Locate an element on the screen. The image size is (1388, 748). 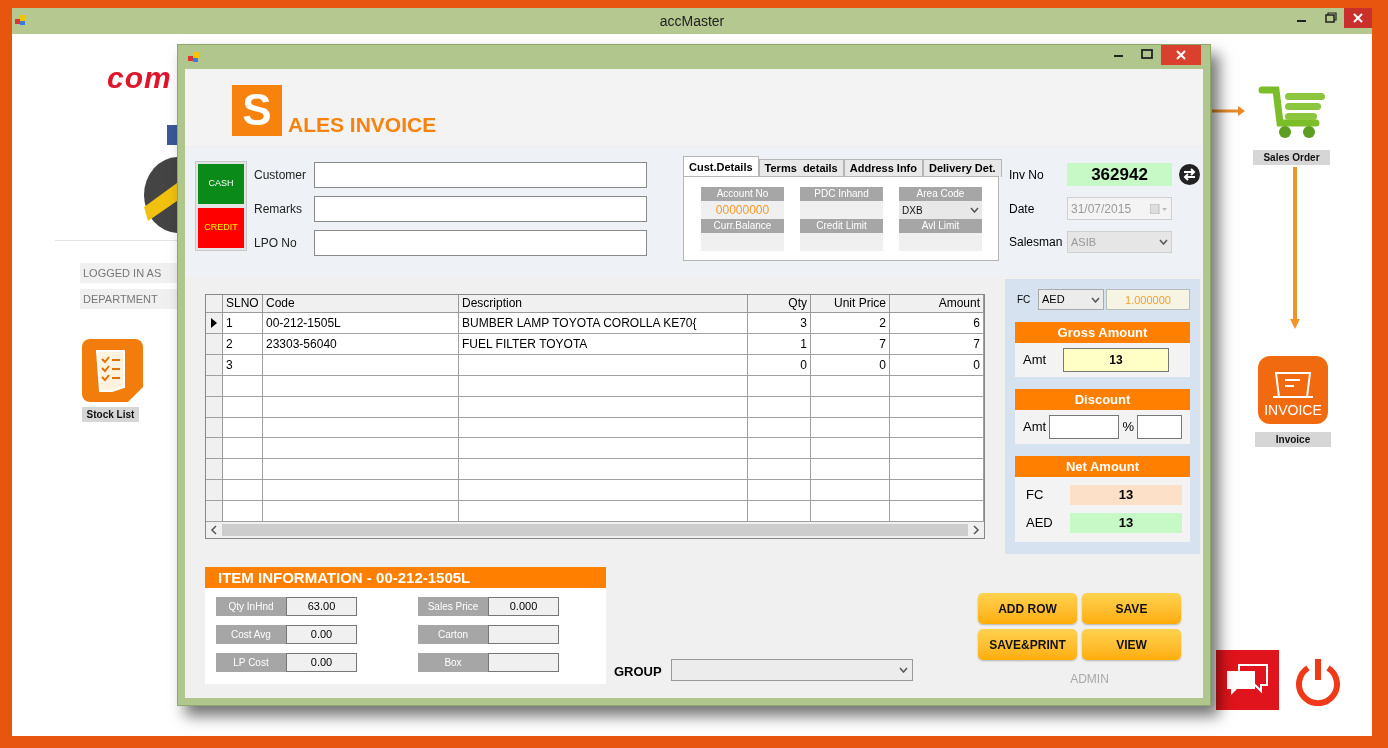
tab: Address Info is located at coordinates (883, 168).